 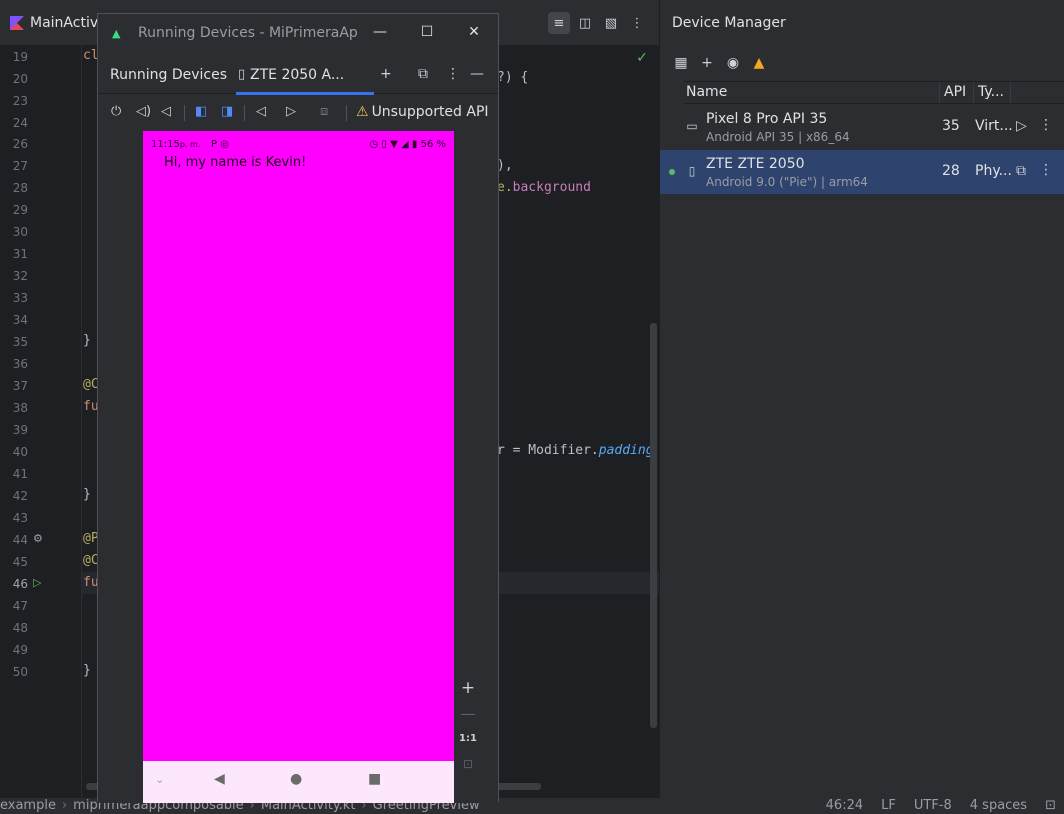 What do you see at coordinates (248, 33) in the screenshot?
I see `window-title: Running Devices - MiPrimeraApp(` at bounding box center [248, 33].